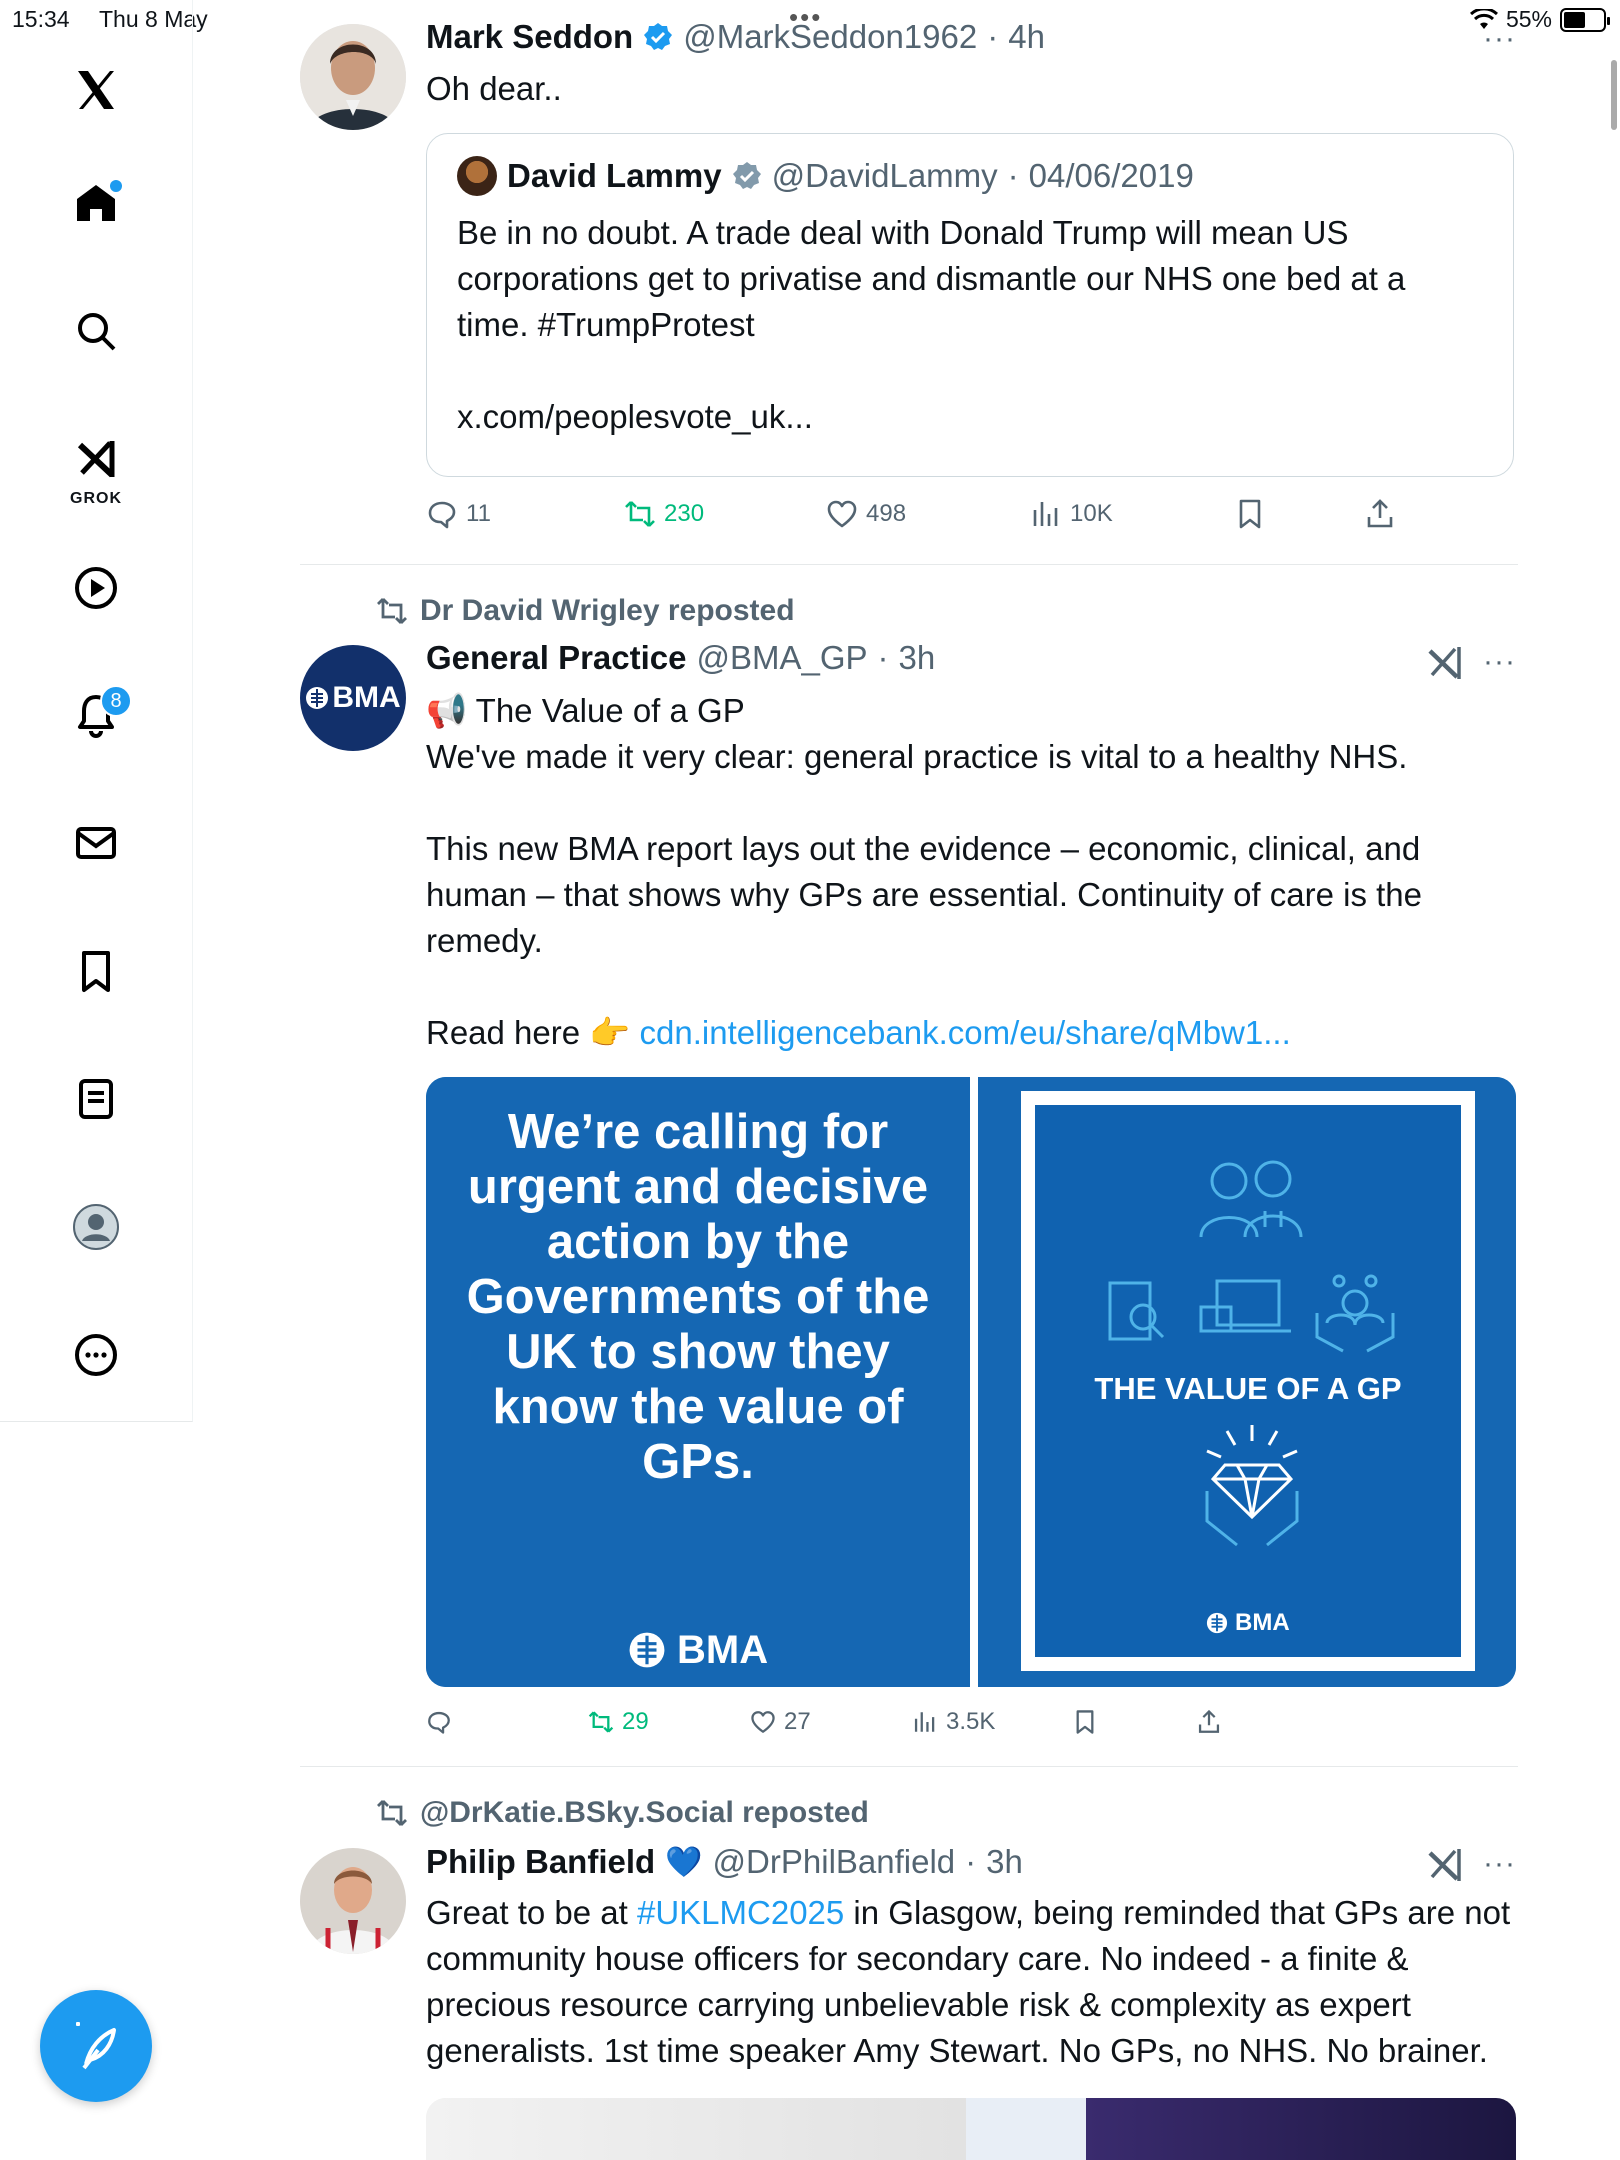 The height and width of the screenshot is (2160, 1620). Describe the element at coordinates (556, 658) in the screenshot. I see `tweet-2-author-name: General Practice` at that location.